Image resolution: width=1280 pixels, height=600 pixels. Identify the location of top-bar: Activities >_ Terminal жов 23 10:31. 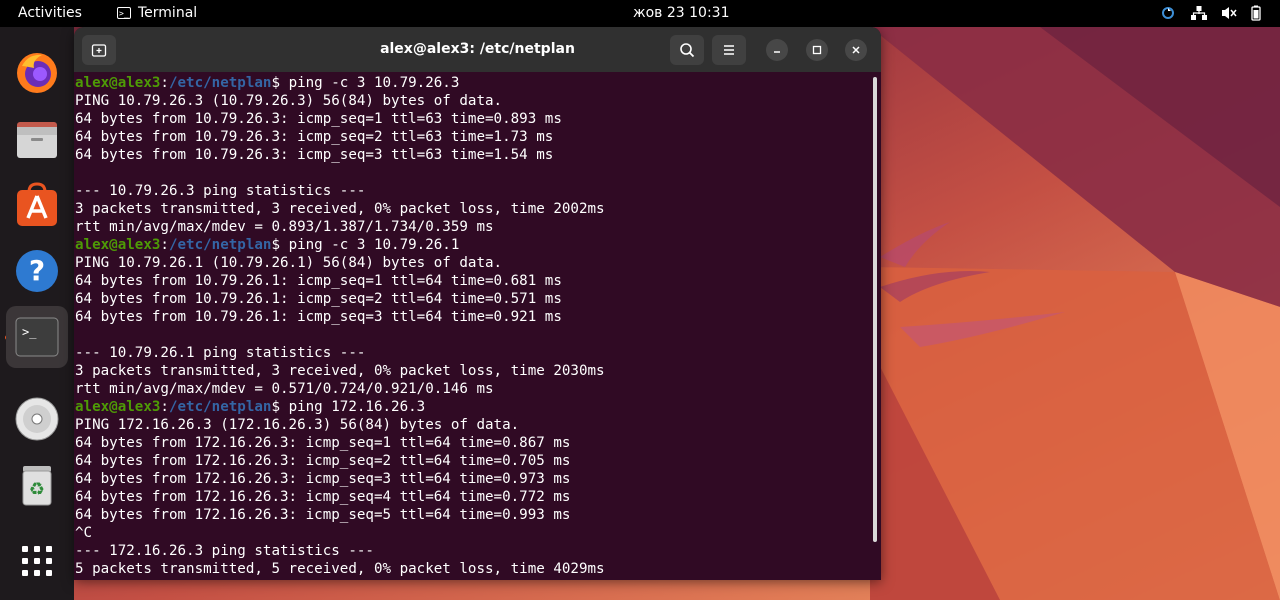
(640, 13).